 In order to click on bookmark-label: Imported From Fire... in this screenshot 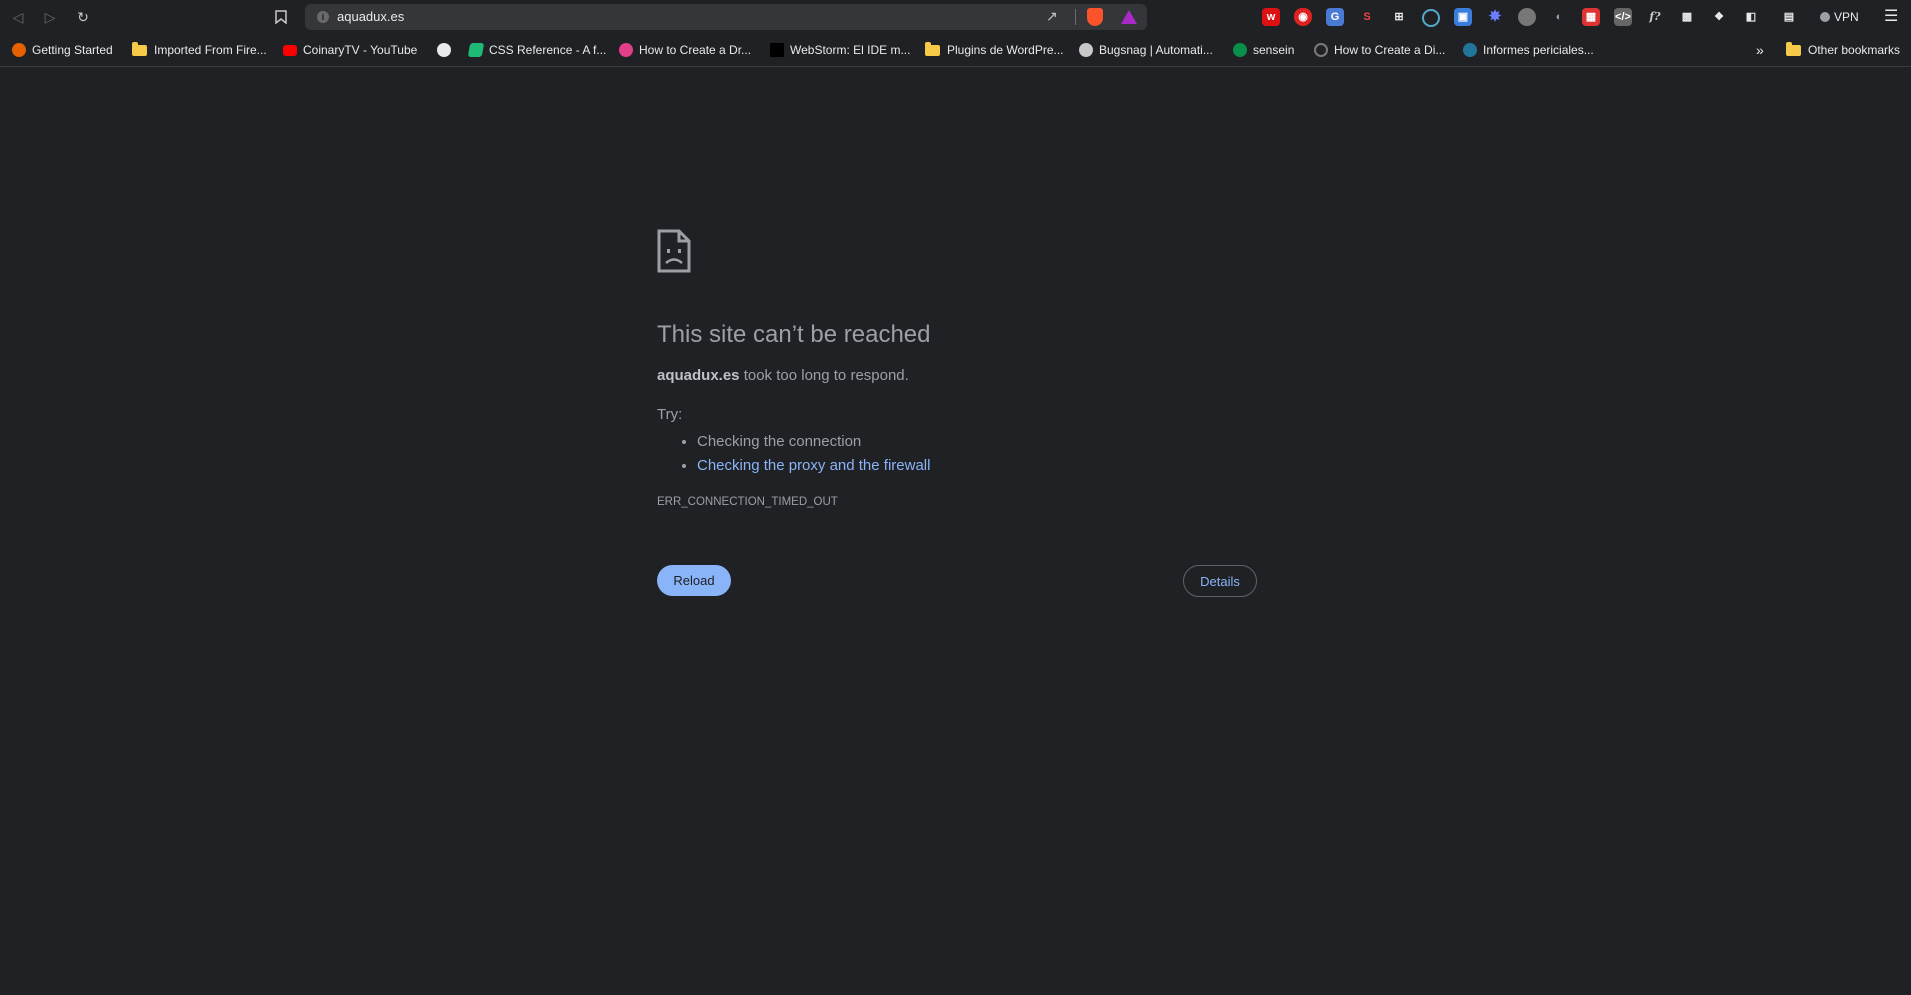, I will do `click(210, 50)`.